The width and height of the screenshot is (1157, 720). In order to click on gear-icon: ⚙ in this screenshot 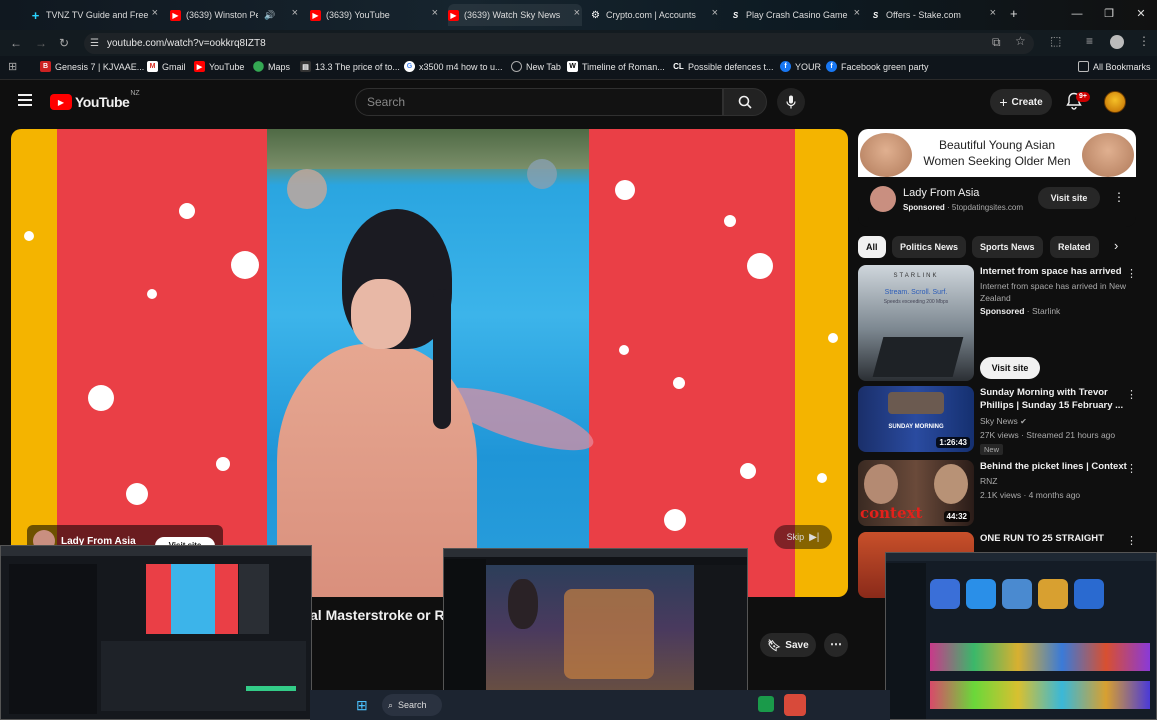, I will do `click(595, 15)`.